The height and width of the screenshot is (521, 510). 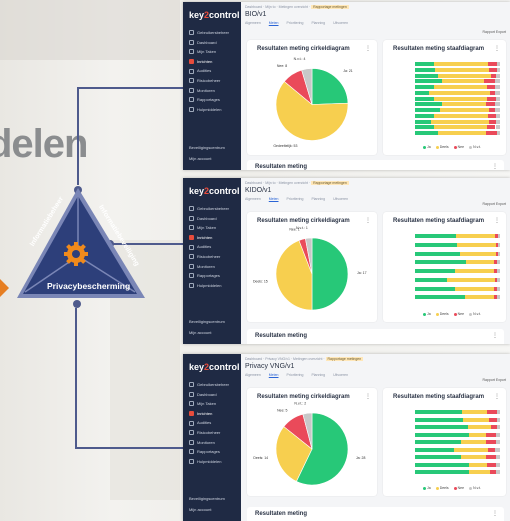 What do you see at coordinates (303, 221) in the screenshot?
I see `pie-chart-title: Resultaten meting cirkeldiagram` at bounding box center [303, 221].